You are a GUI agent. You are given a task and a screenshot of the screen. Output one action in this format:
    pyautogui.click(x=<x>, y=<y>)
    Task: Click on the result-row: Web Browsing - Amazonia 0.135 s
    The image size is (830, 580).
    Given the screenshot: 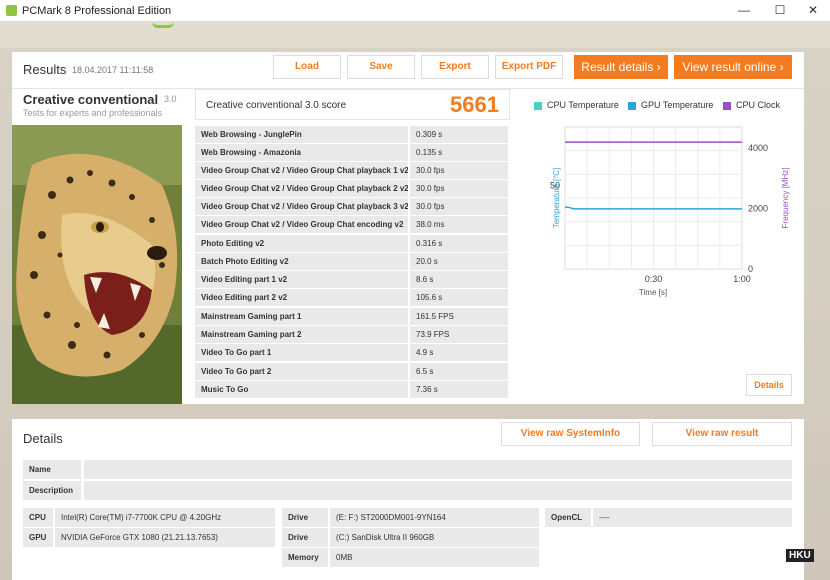 What is the action you would take?
    pyautogui.click(x=351, y=152)
    